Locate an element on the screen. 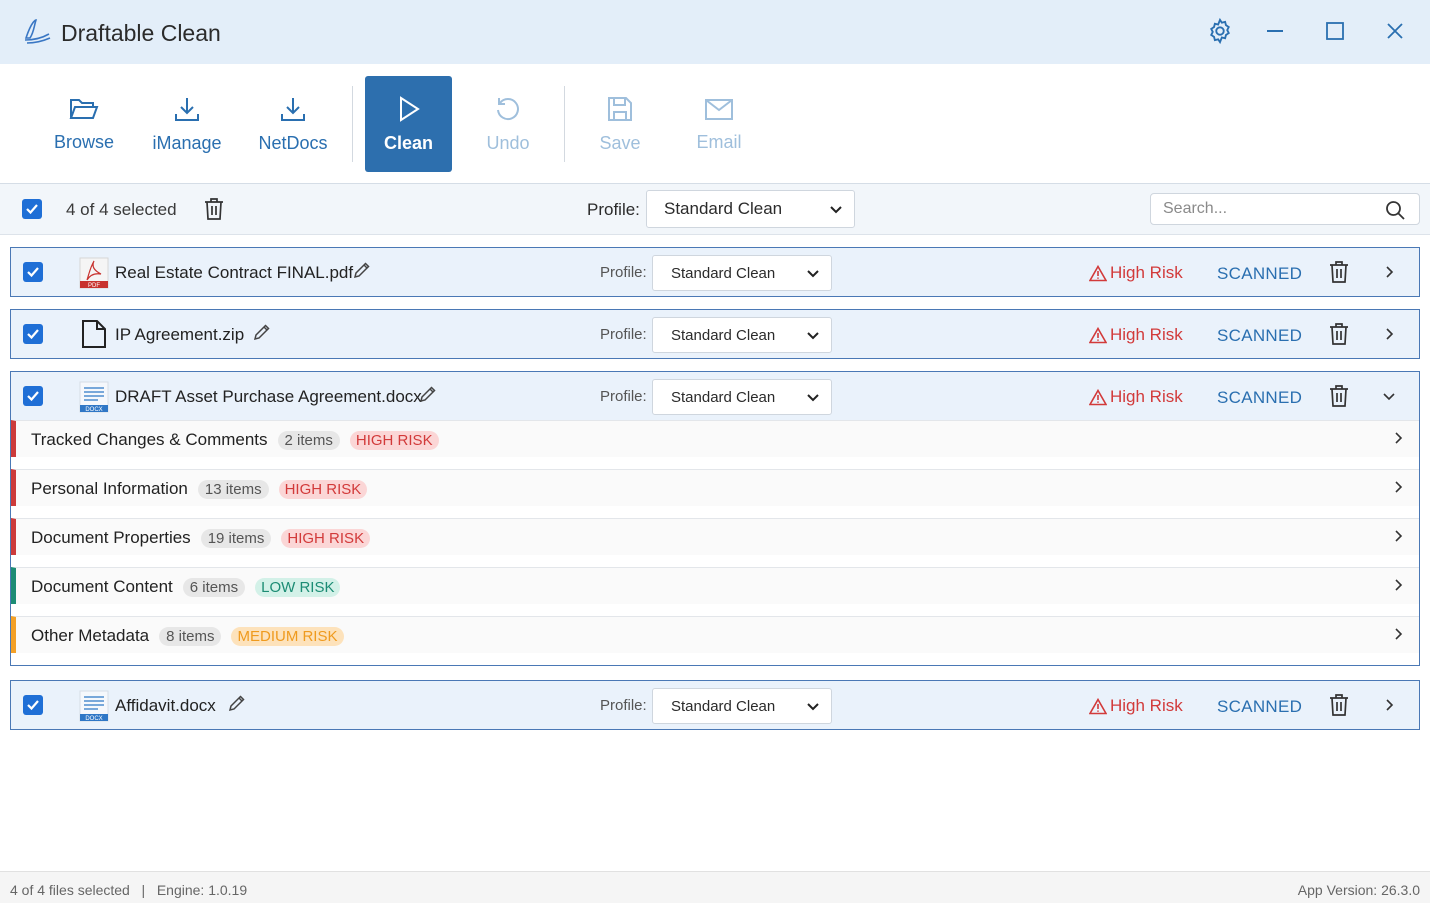  pdf-file-icon: PDF is located at coordinates (94, 275).